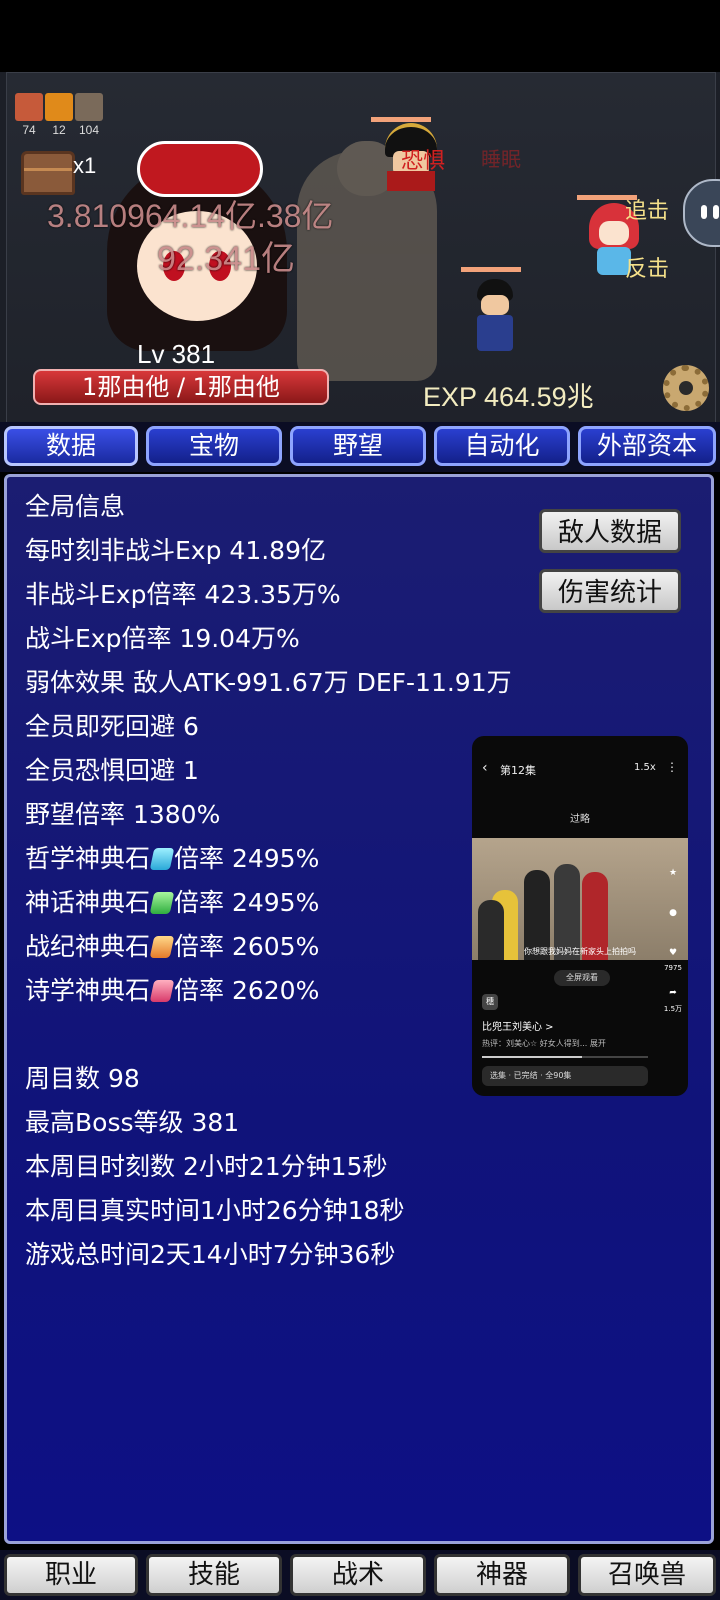  Describe the element at coordinates (123, 814) in the screenshot. I see `stat-line: 野望倍率 1380%` at that location.